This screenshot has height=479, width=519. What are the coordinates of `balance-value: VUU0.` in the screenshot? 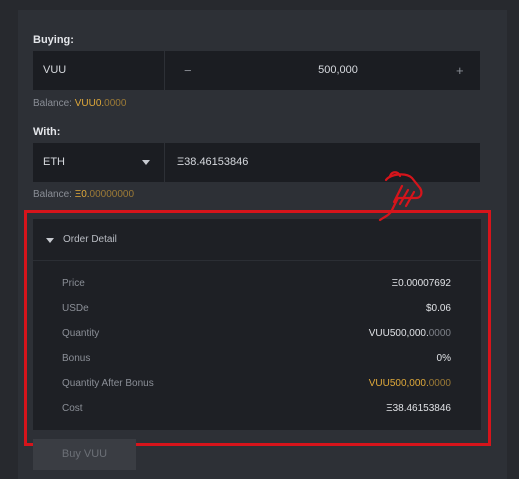 It's located at (89, 103).